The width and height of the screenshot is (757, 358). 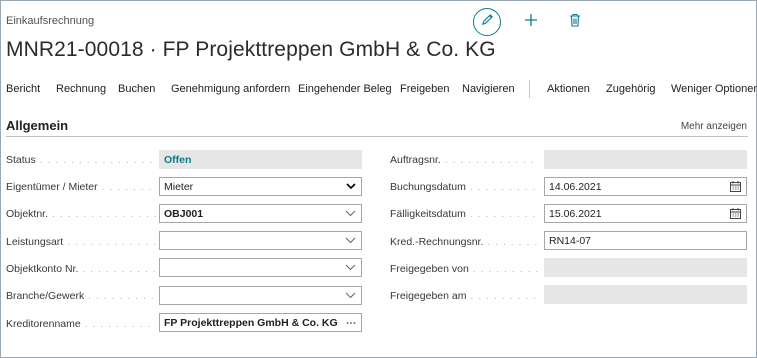 I want to click on field-label-objektnr: Objektnr., so click(x=81, y=214).